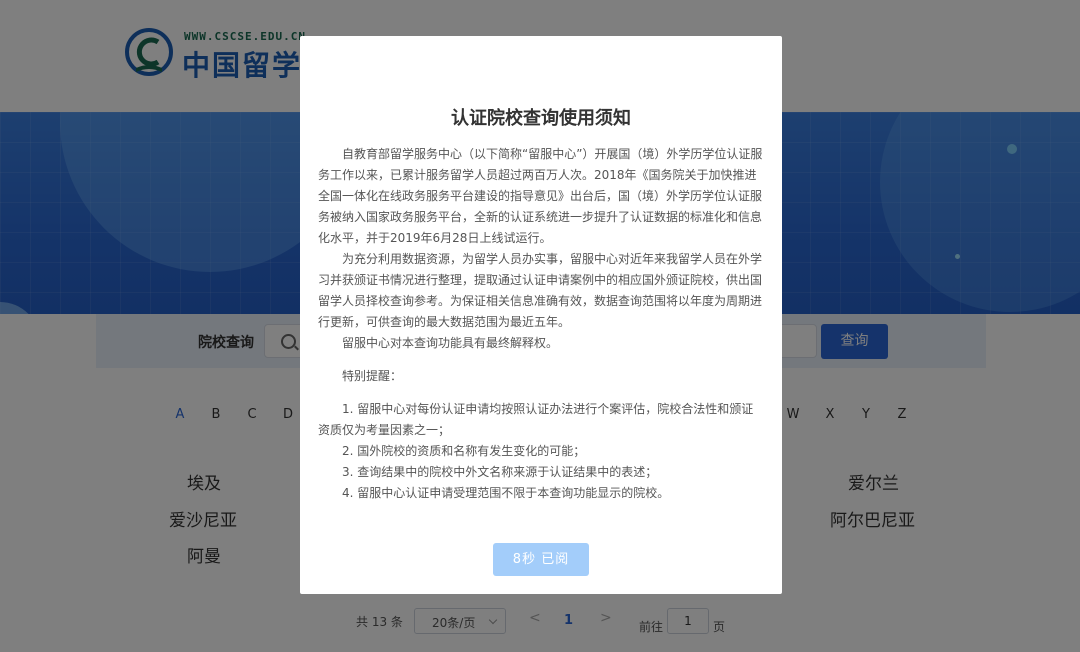  I want to click on acknowledge-button: 8秒 已阅, so click(541, 559).